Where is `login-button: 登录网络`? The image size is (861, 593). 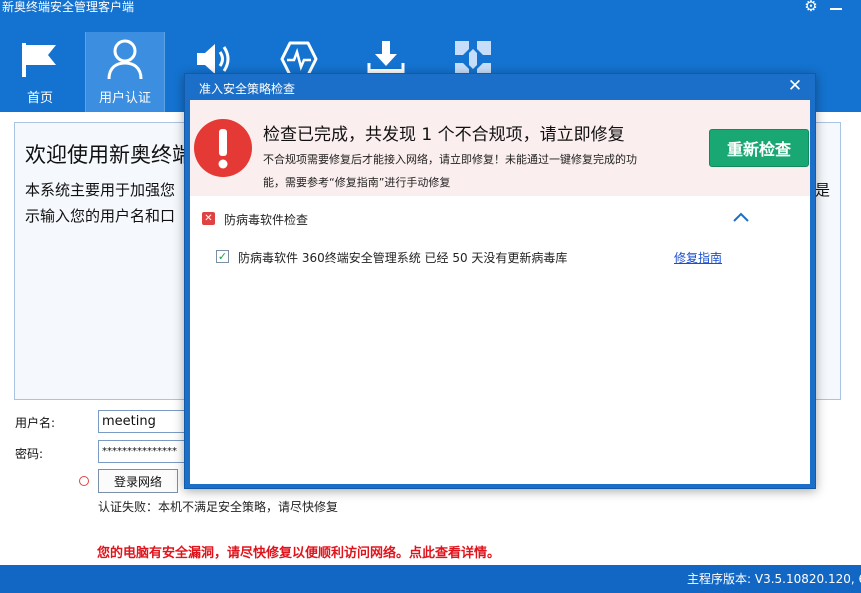
login-button: 登录网络 is located at coordinates (138, 481).